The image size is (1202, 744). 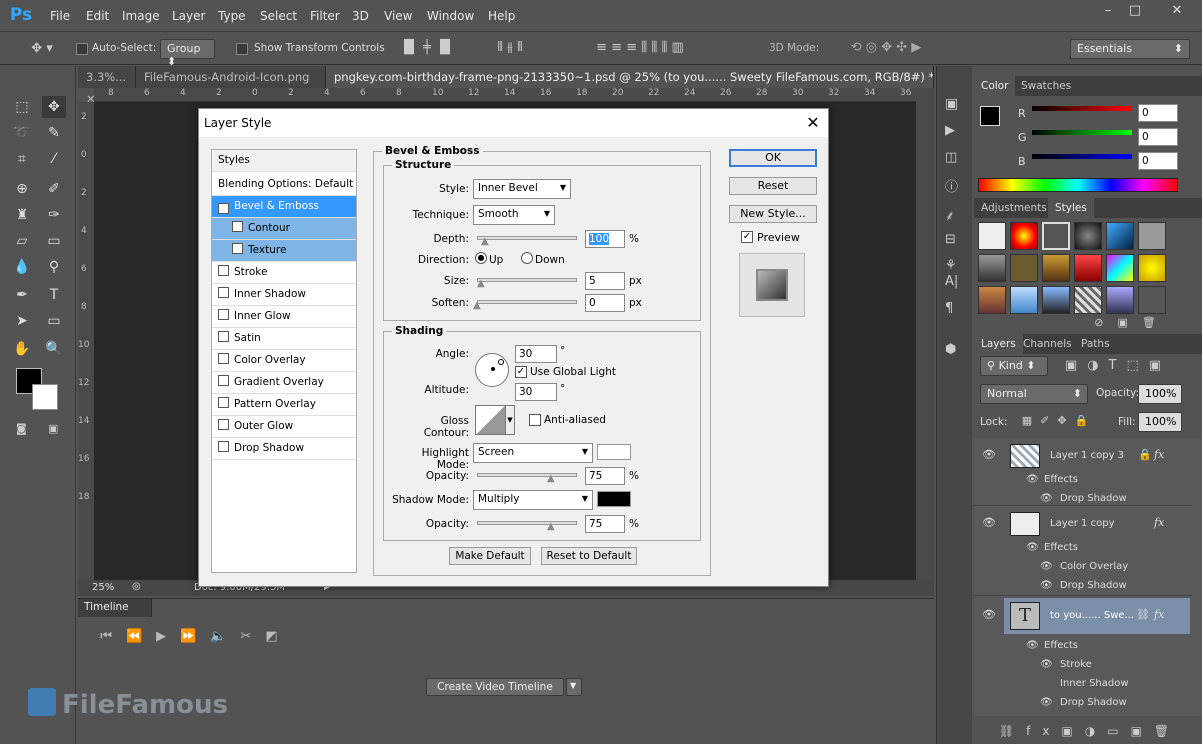 I want to click on dial-handle, so click(x=501, y=362).